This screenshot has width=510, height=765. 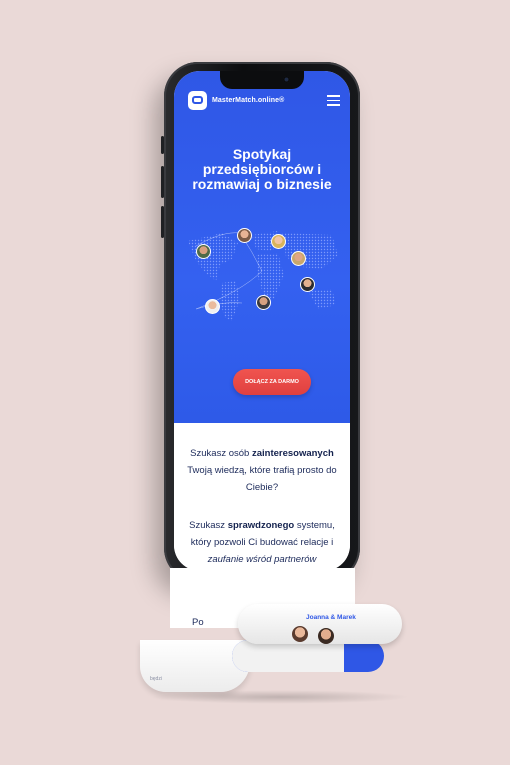 What do you see at coordinates (272, 382) in the screenshot?
I see `join-free-button: DOŁĄCZ ZA DARMO` at bounding box center [272, 382].